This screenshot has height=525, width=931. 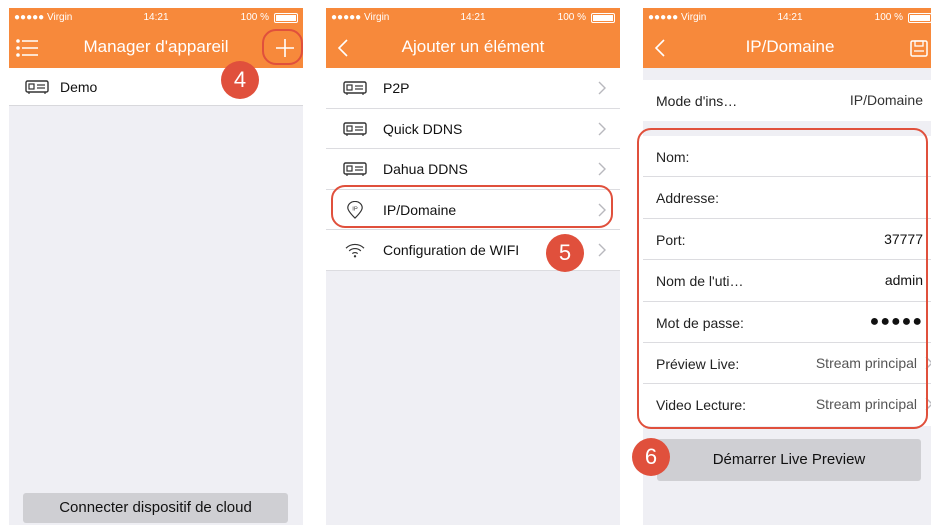 What do you see at coordinates (155, 508) in the screenshot?
I see `connect-cloud-button: Connecter dispositif de cloud` at bounding box center [155, 508].